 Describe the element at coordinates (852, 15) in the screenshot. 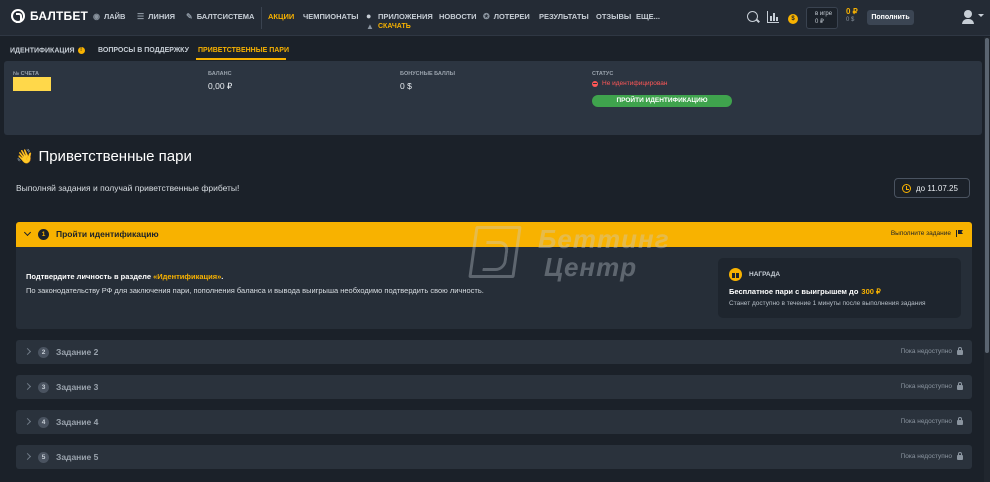

I see `account-balance: 0 ₽ 0 $` at that location.